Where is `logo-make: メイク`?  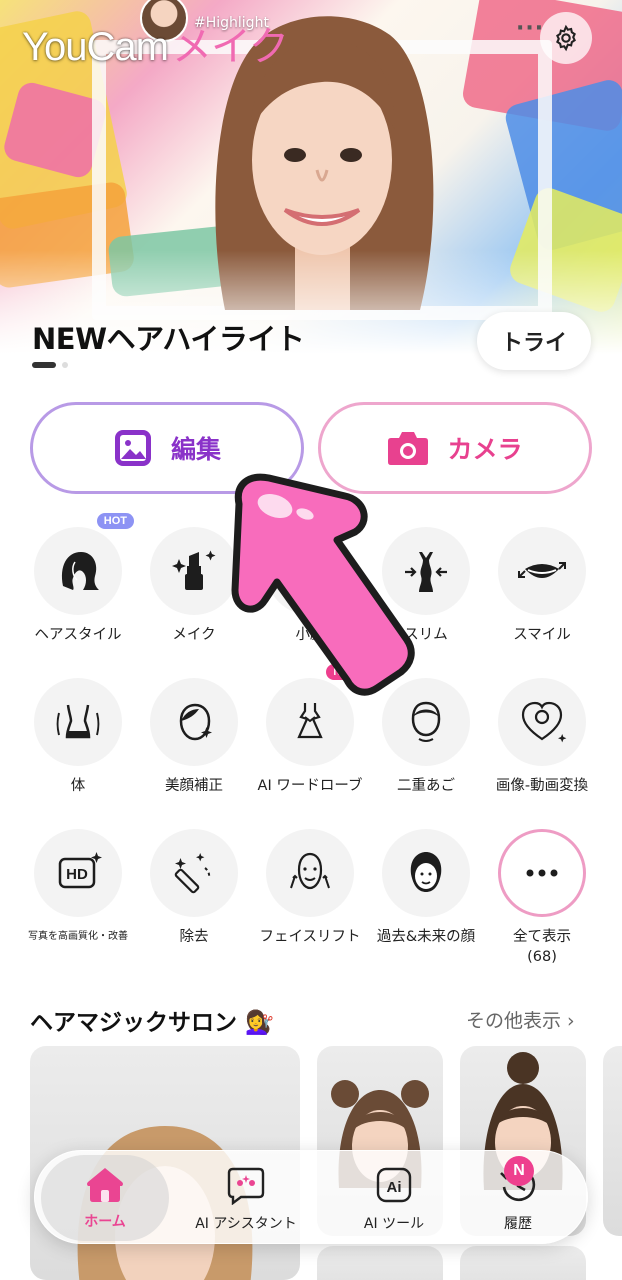
logo-make: メイク is located at coordinates (230, 47).